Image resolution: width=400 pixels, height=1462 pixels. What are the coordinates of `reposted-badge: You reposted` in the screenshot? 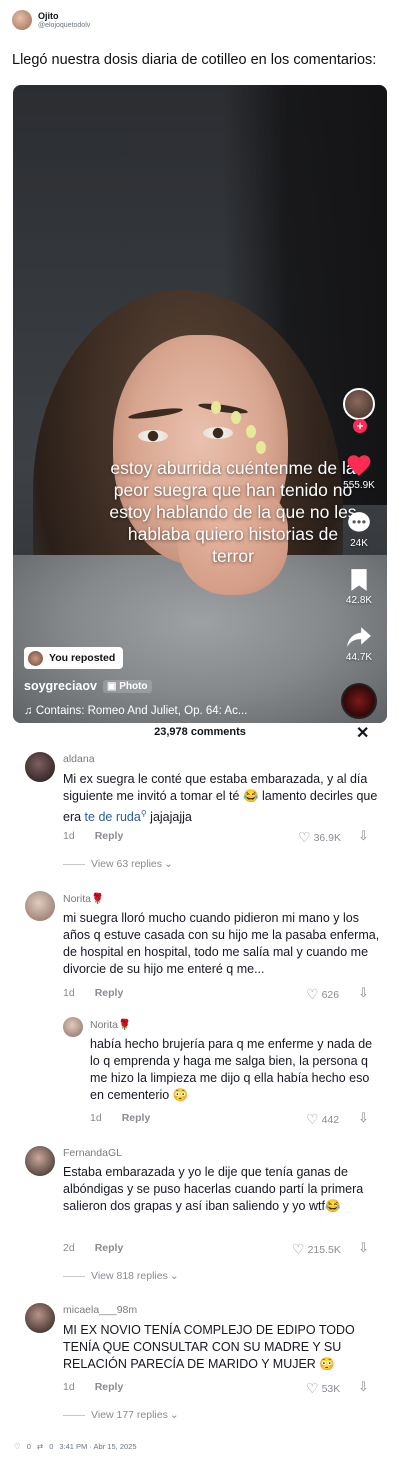 It's located at (74, 658).